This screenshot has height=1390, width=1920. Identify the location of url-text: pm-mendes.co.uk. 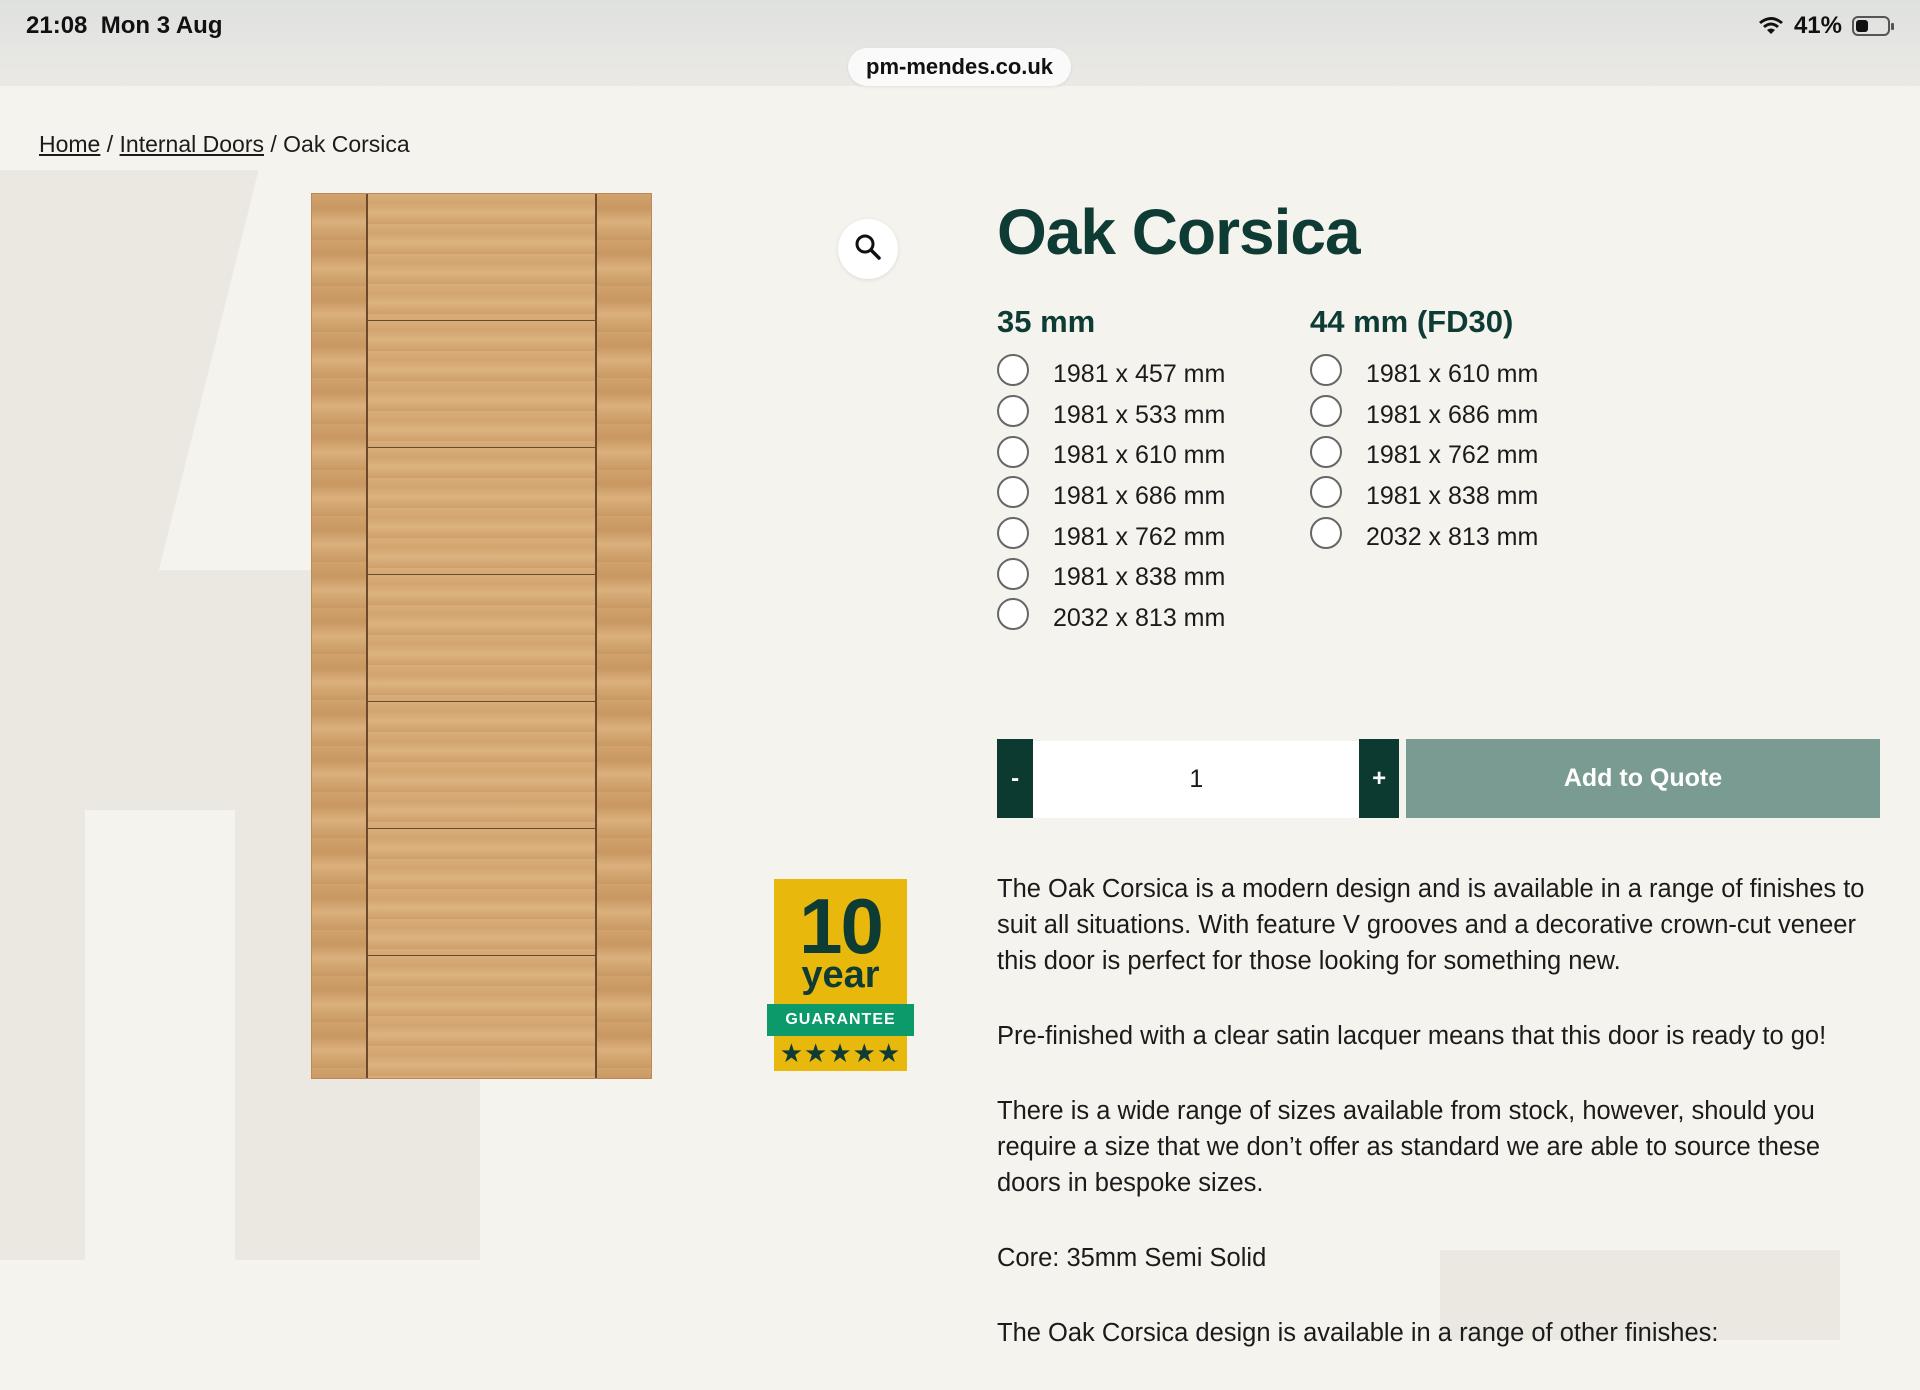
(960, 66).